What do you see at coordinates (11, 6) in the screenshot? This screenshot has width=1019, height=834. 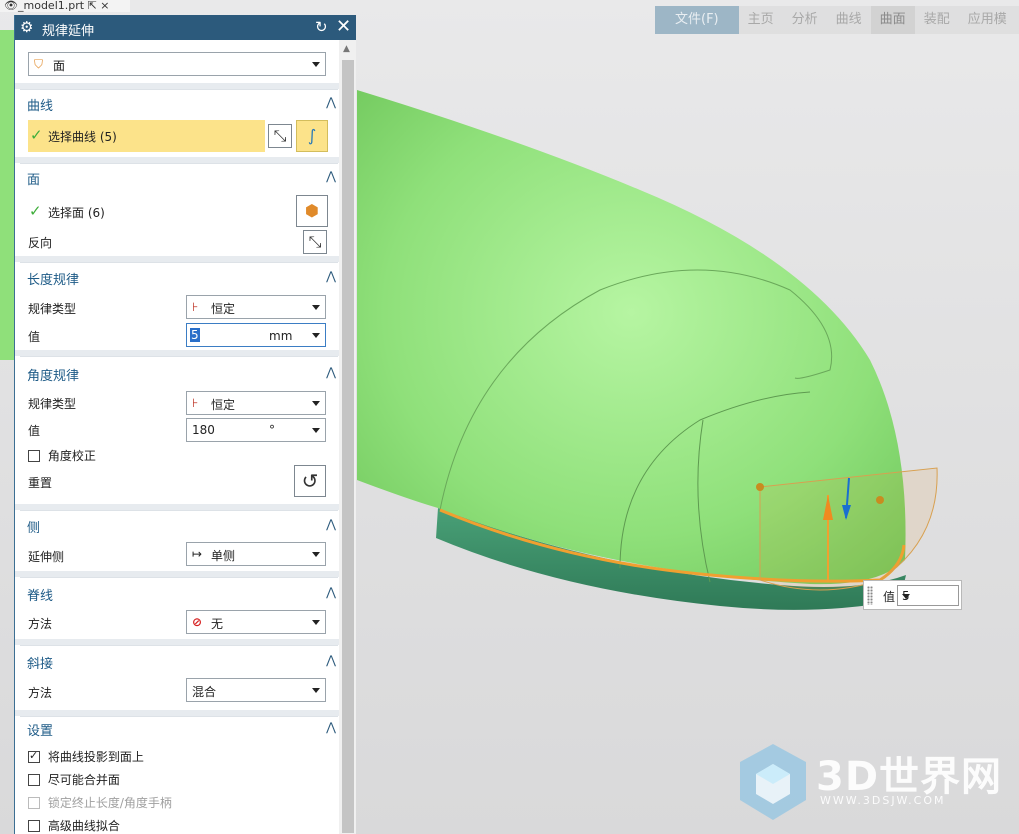 I see `eye-icon: 👁` at bounding box center [11, 6].